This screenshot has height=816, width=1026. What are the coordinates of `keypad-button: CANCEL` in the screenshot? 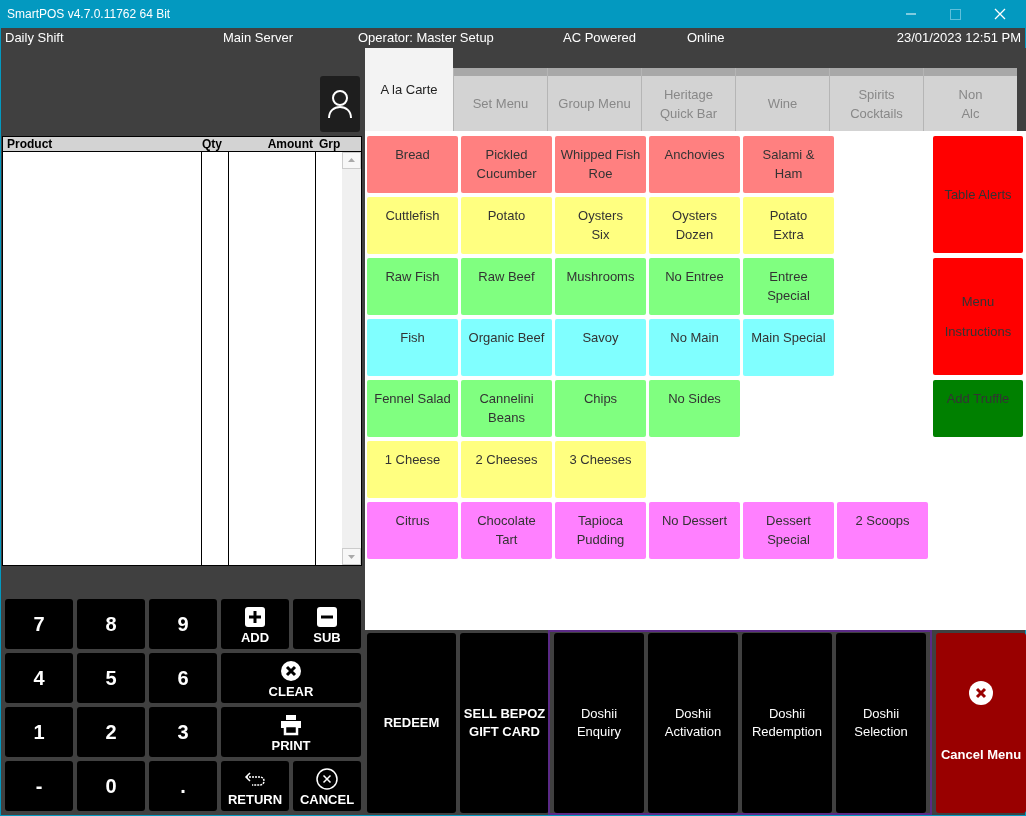 It's located at (327, 786).